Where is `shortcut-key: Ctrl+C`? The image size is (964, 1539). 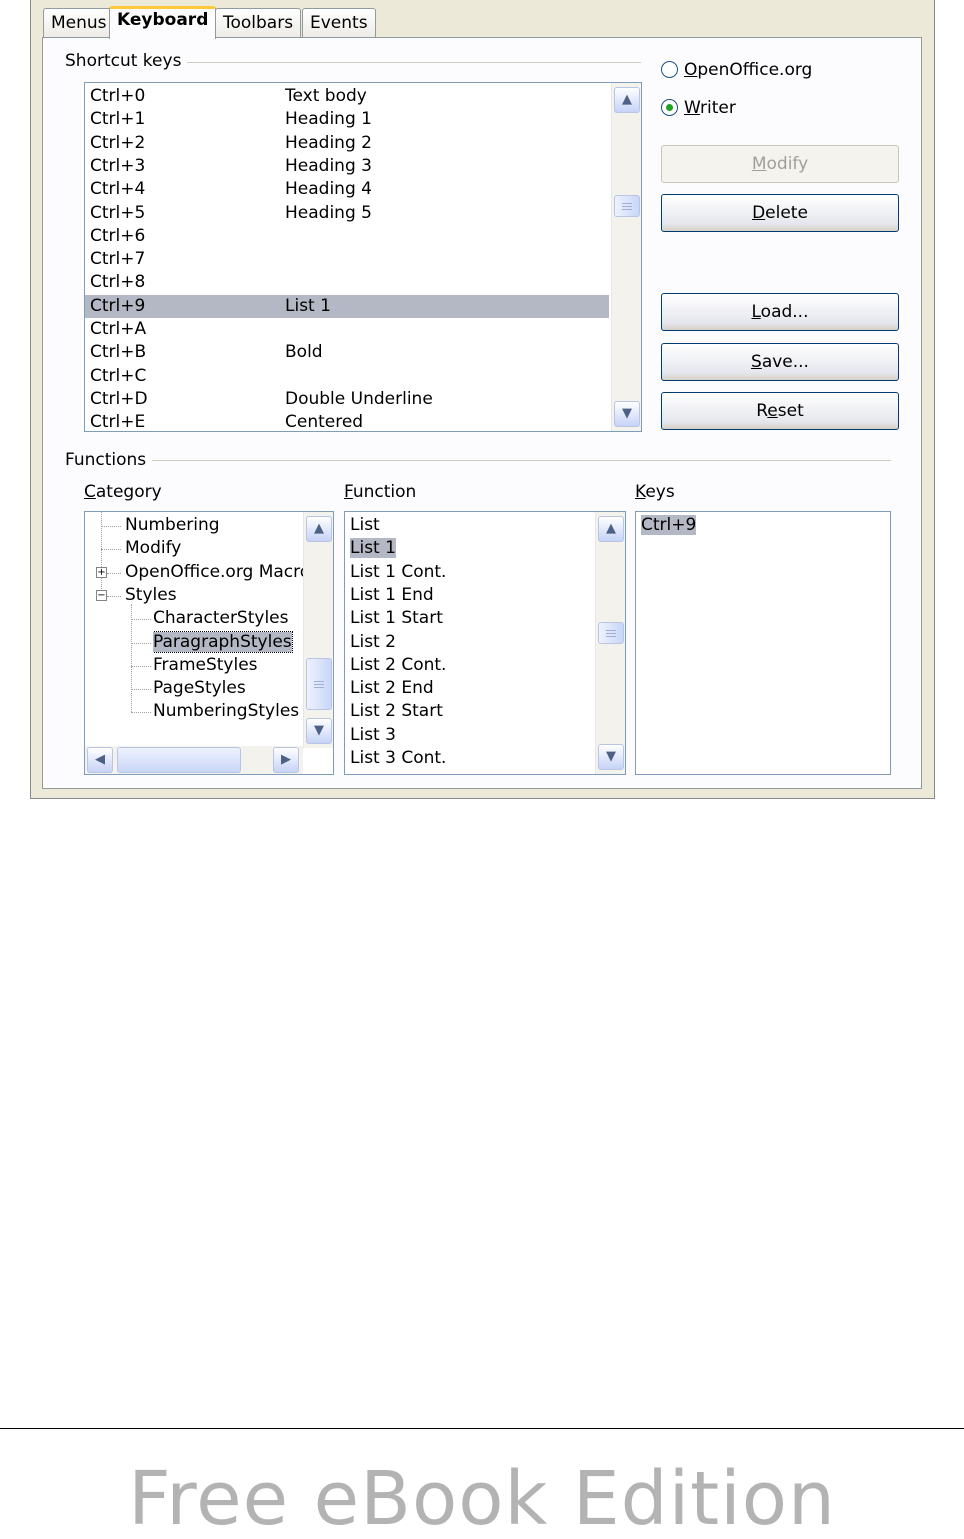 shortcut-key: Ctrl+C is located at coordinates (118, 375).